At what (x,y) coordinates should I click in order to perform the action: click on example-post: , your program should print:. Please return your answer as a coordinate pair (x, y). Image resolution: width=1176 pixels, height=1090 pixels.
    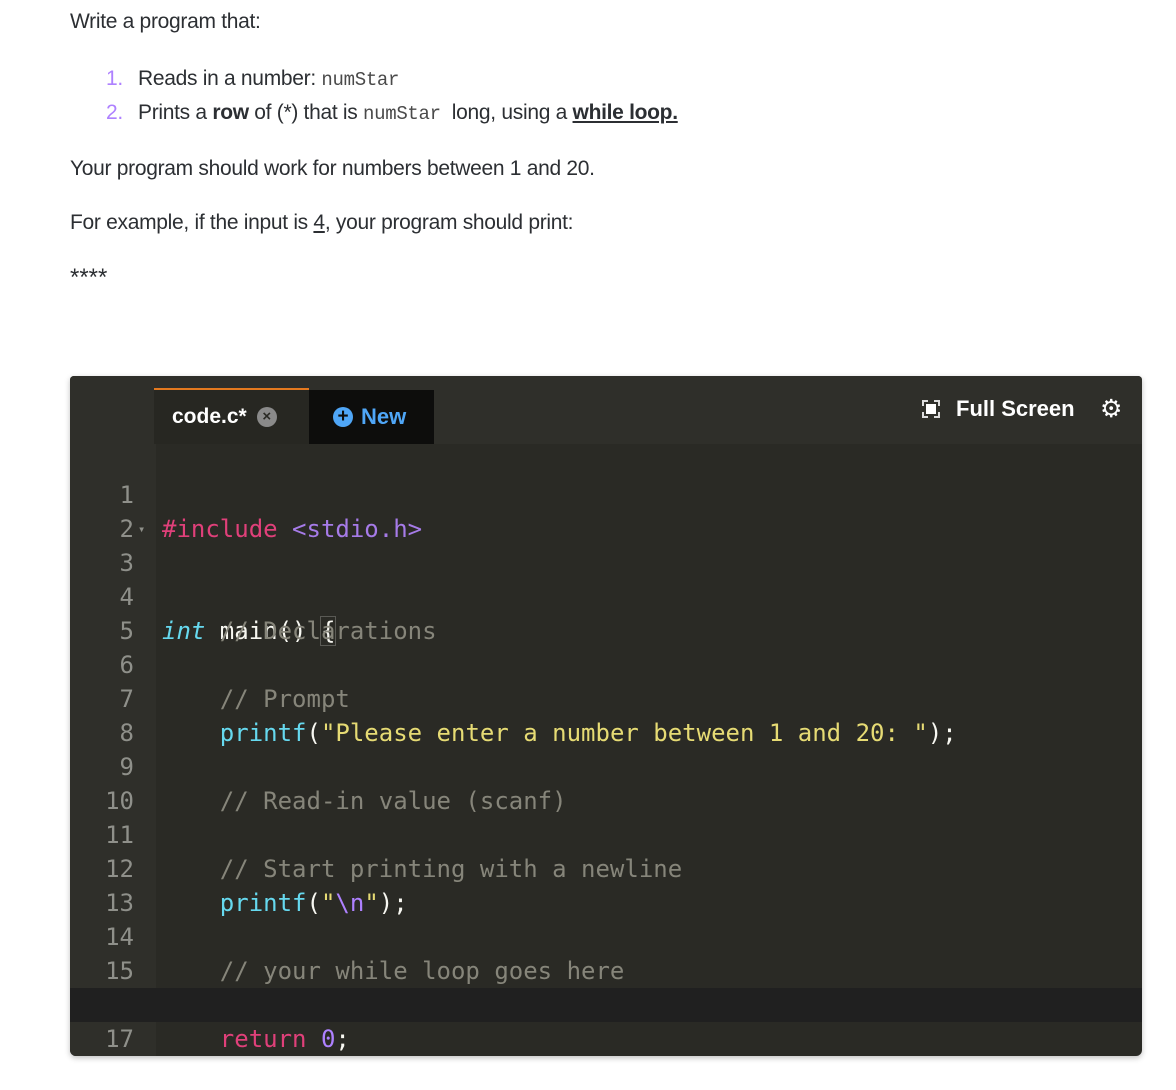
    Looking at the image, I should click on (449, 222).